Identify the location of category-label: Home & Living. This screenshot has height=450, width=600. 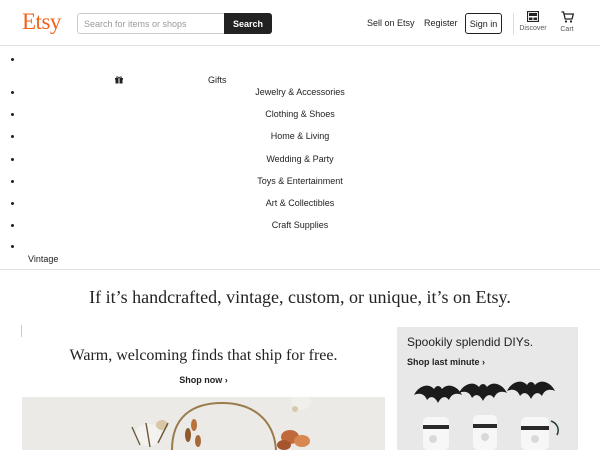
(300, 136).